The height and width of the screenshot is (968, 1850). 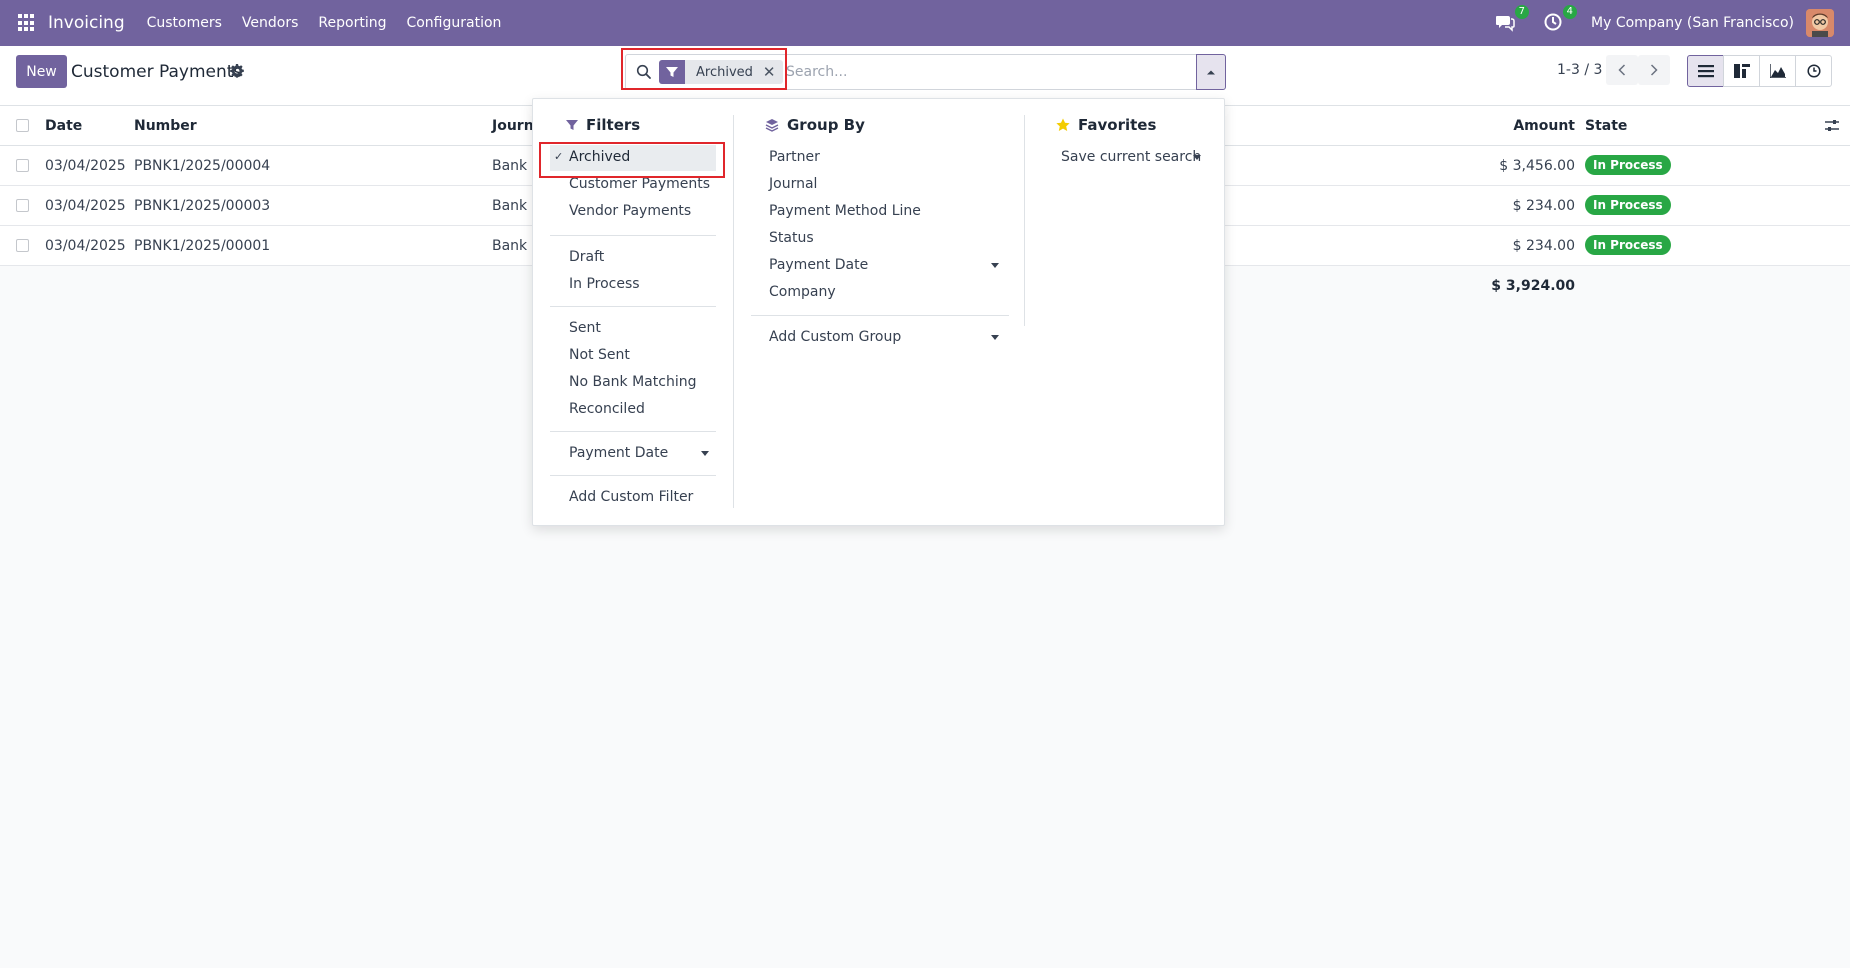 I want to click on groupby-status: Status, so click(x=791, y=238).